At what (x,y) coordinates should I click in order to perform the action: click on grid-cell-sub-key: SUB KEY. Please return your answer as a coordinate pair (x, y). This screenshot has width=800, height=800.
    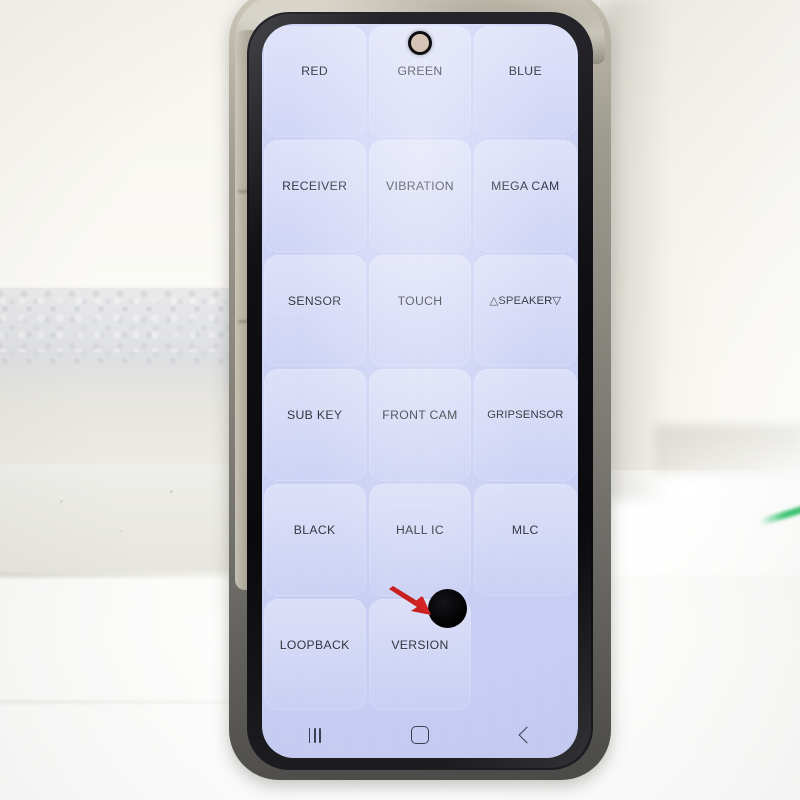
    Looking at the image, I should click on (314, 425).